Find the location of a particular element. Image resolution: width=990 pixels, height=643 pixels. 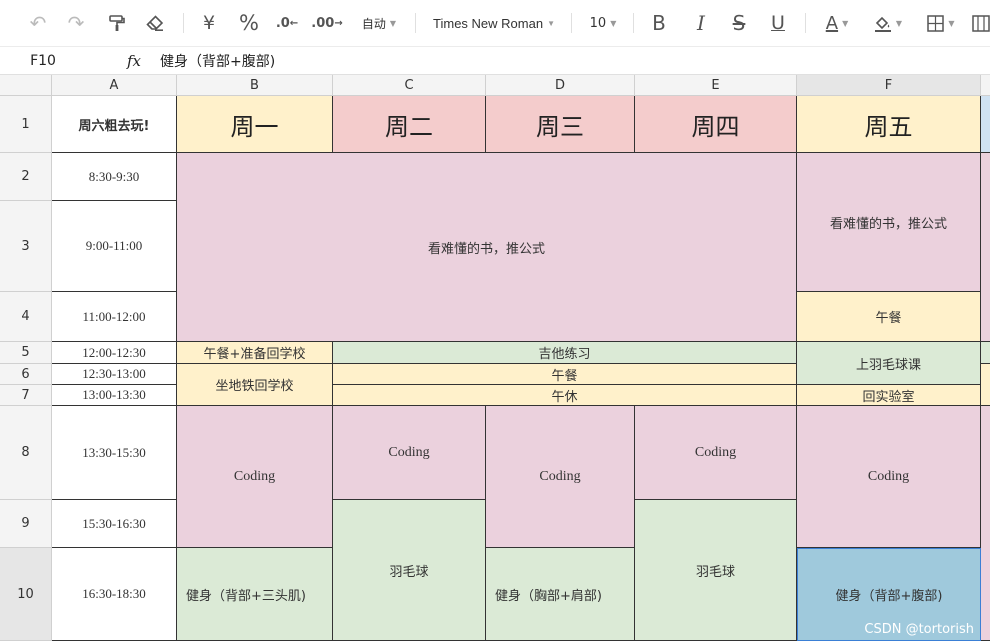

cell-badminton-thu: 羽毛球 is located at coordinates (716, 570).